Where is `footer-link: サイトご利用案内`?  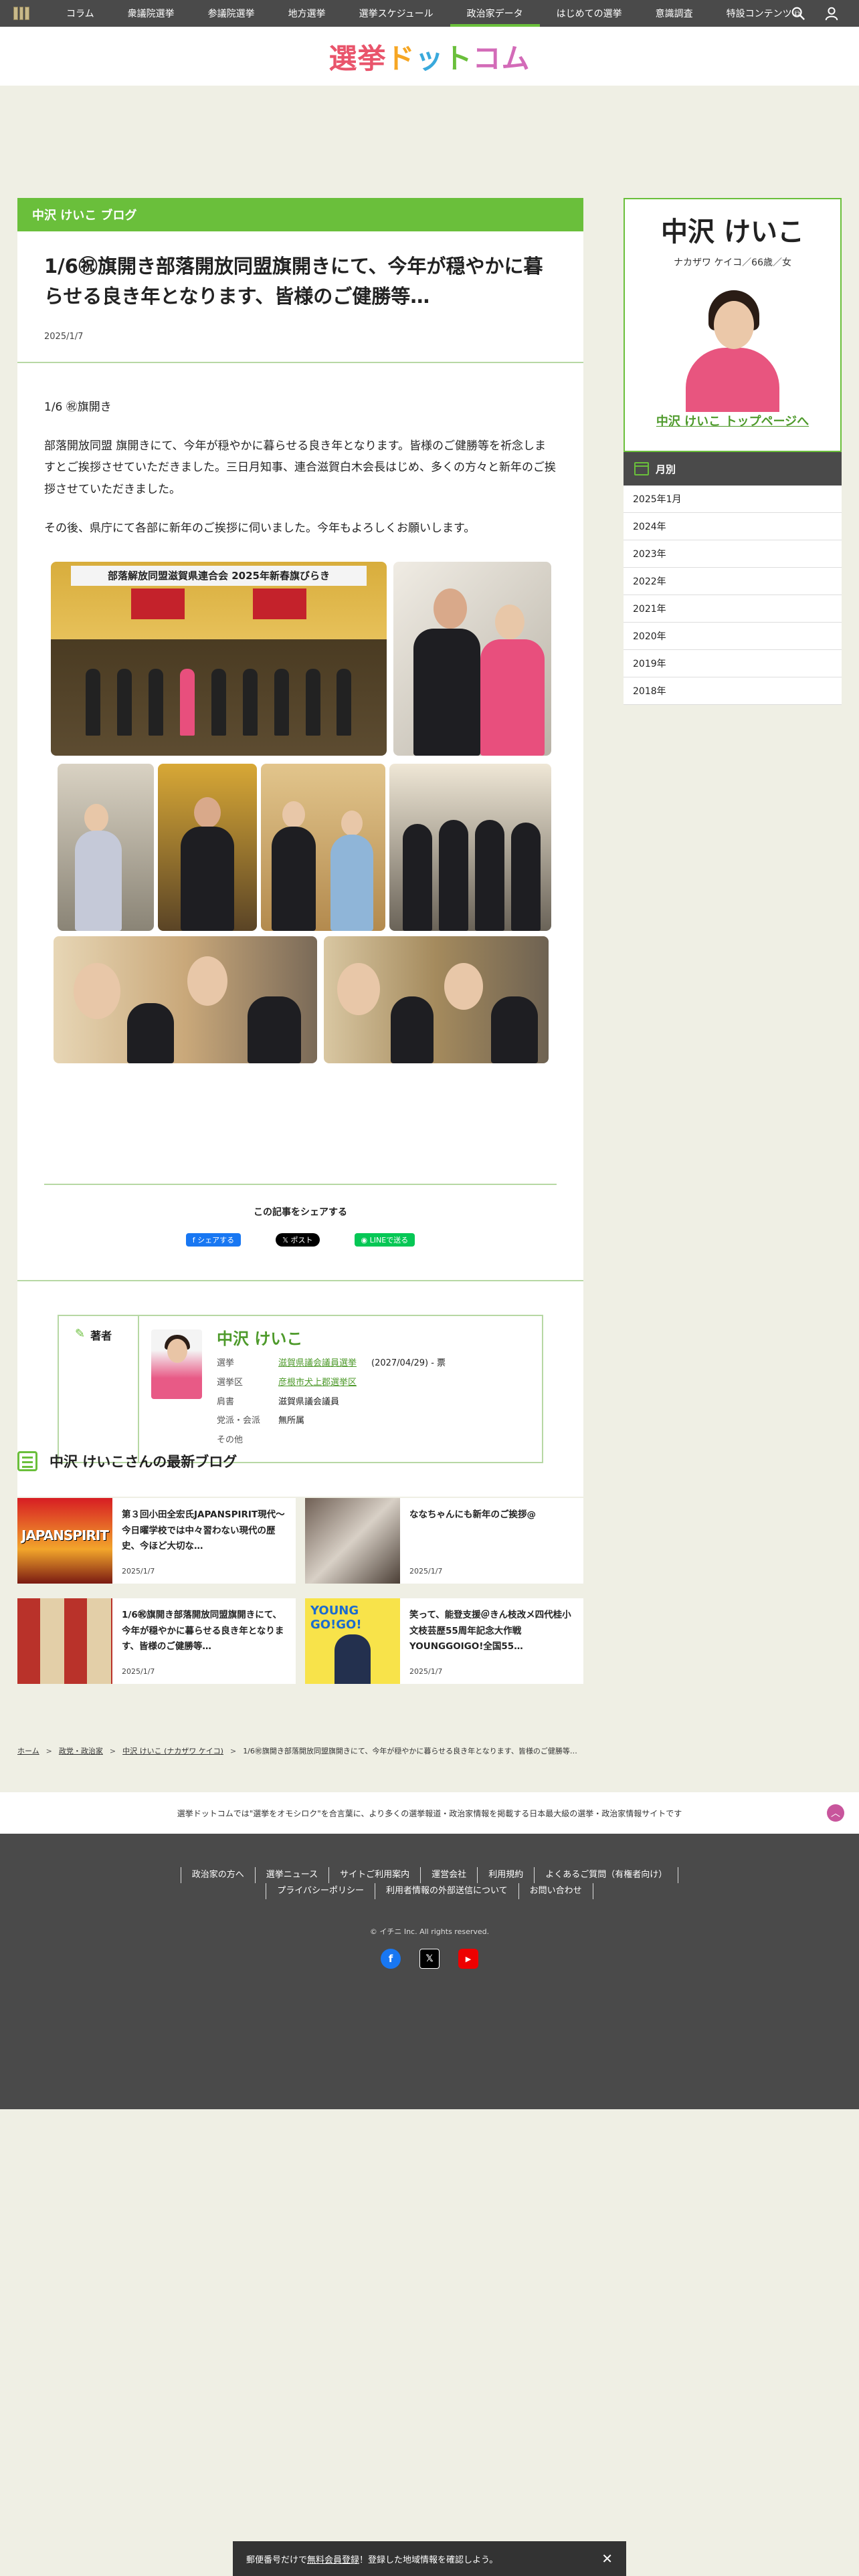
footer-link: サイトご利用案内 is located at coordinates (374, 1875).